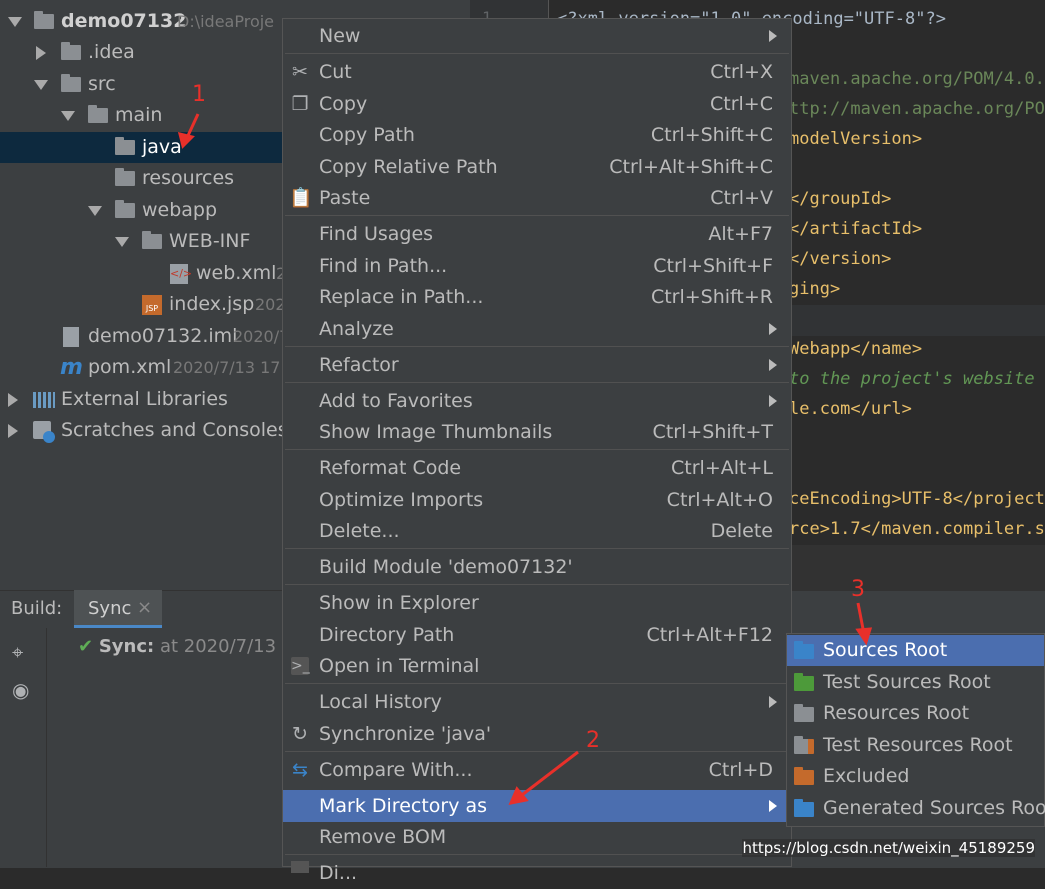 This screenshot has width=1045, height=889. I want to click on menu-item-label: Cut, so click(335, 72).